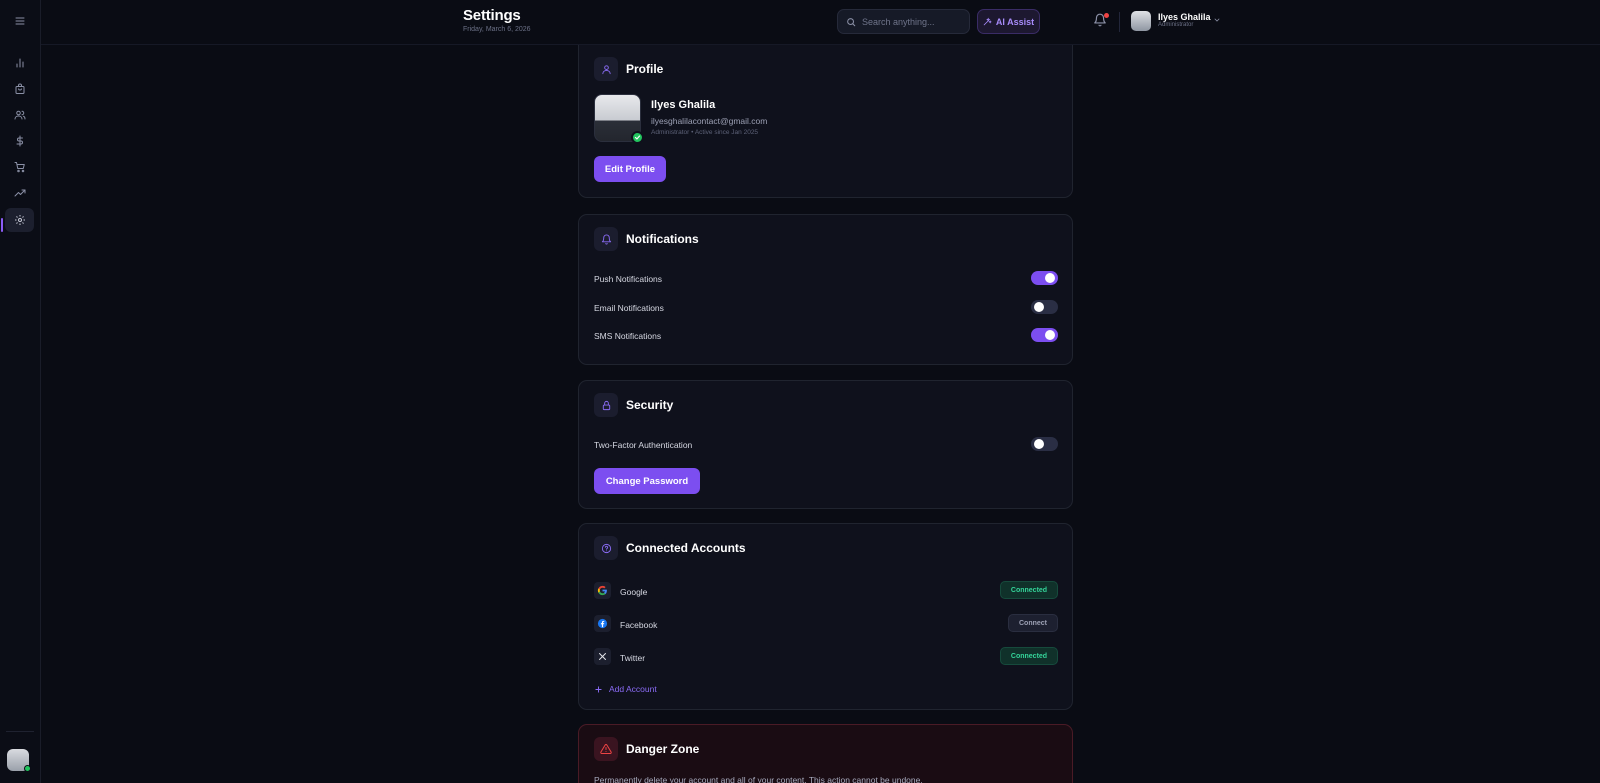  I want to click on cart-icon, so click(20, 167).